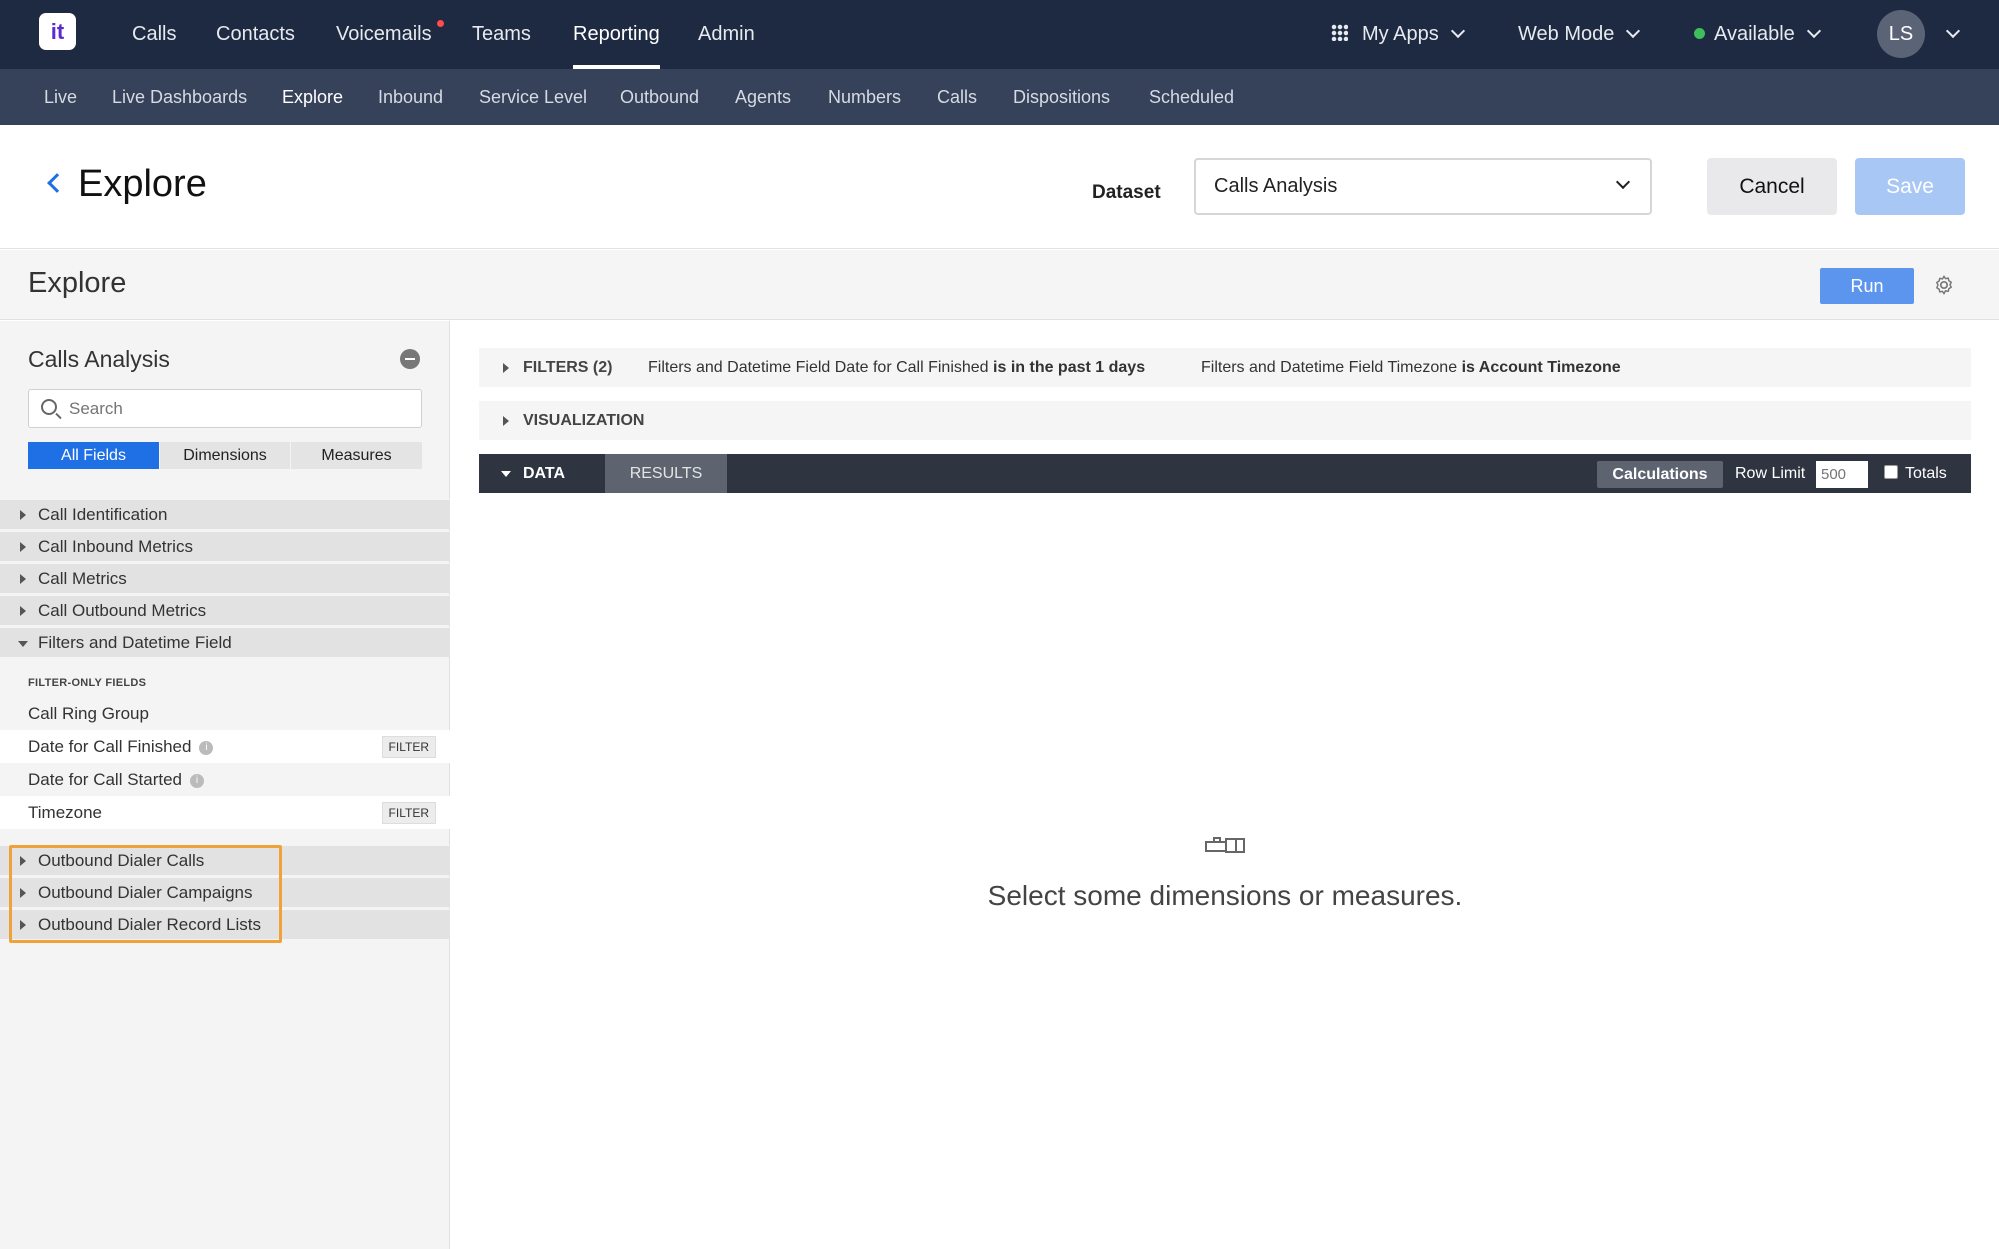  What do you see at coordinates (1770, 473) in the screenshot?
I see `row-limit-label: Row Limit` at bounding box center [1770, 473].